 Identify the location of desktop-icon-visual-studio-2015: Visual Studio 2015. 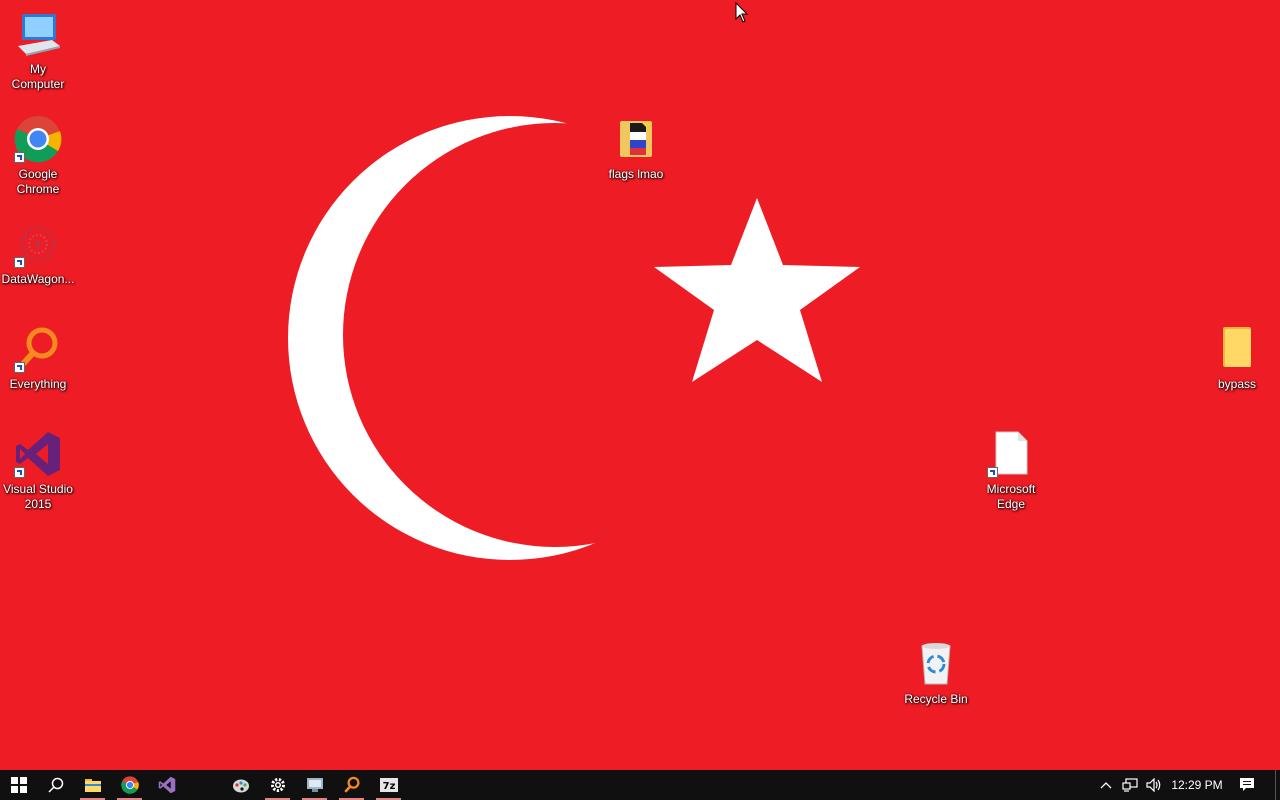
(38, 471).